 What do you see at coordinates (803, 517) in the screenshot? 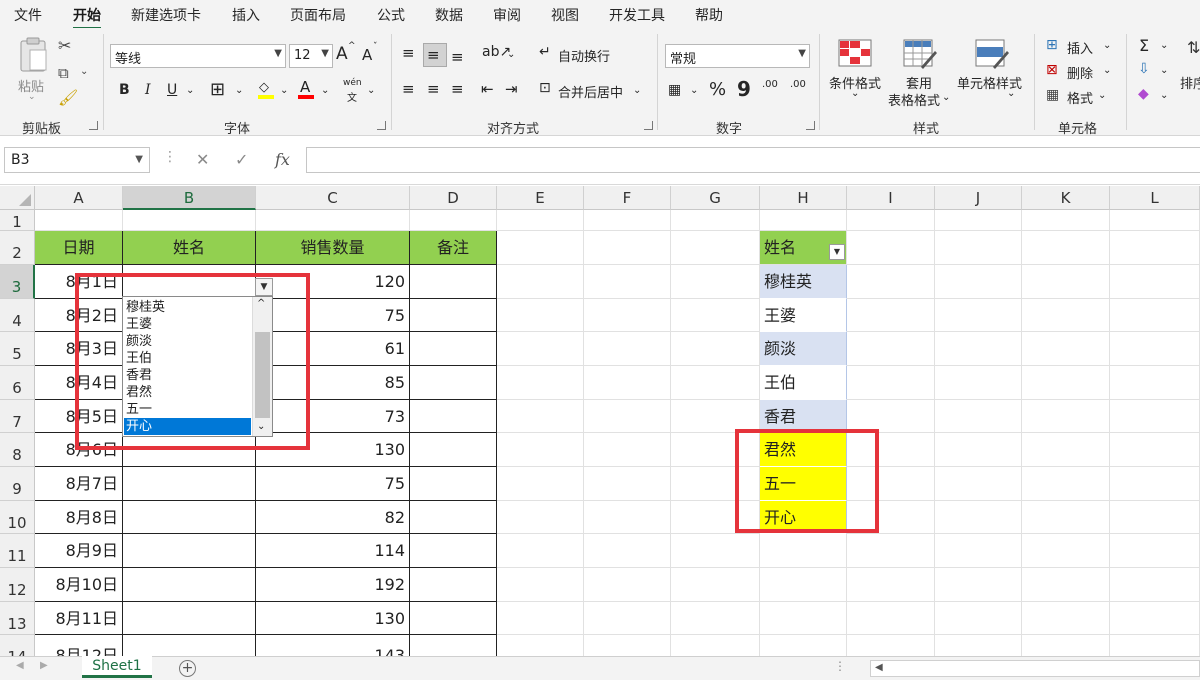
I see `list-item: 开心` at bounding box center [803, 517].